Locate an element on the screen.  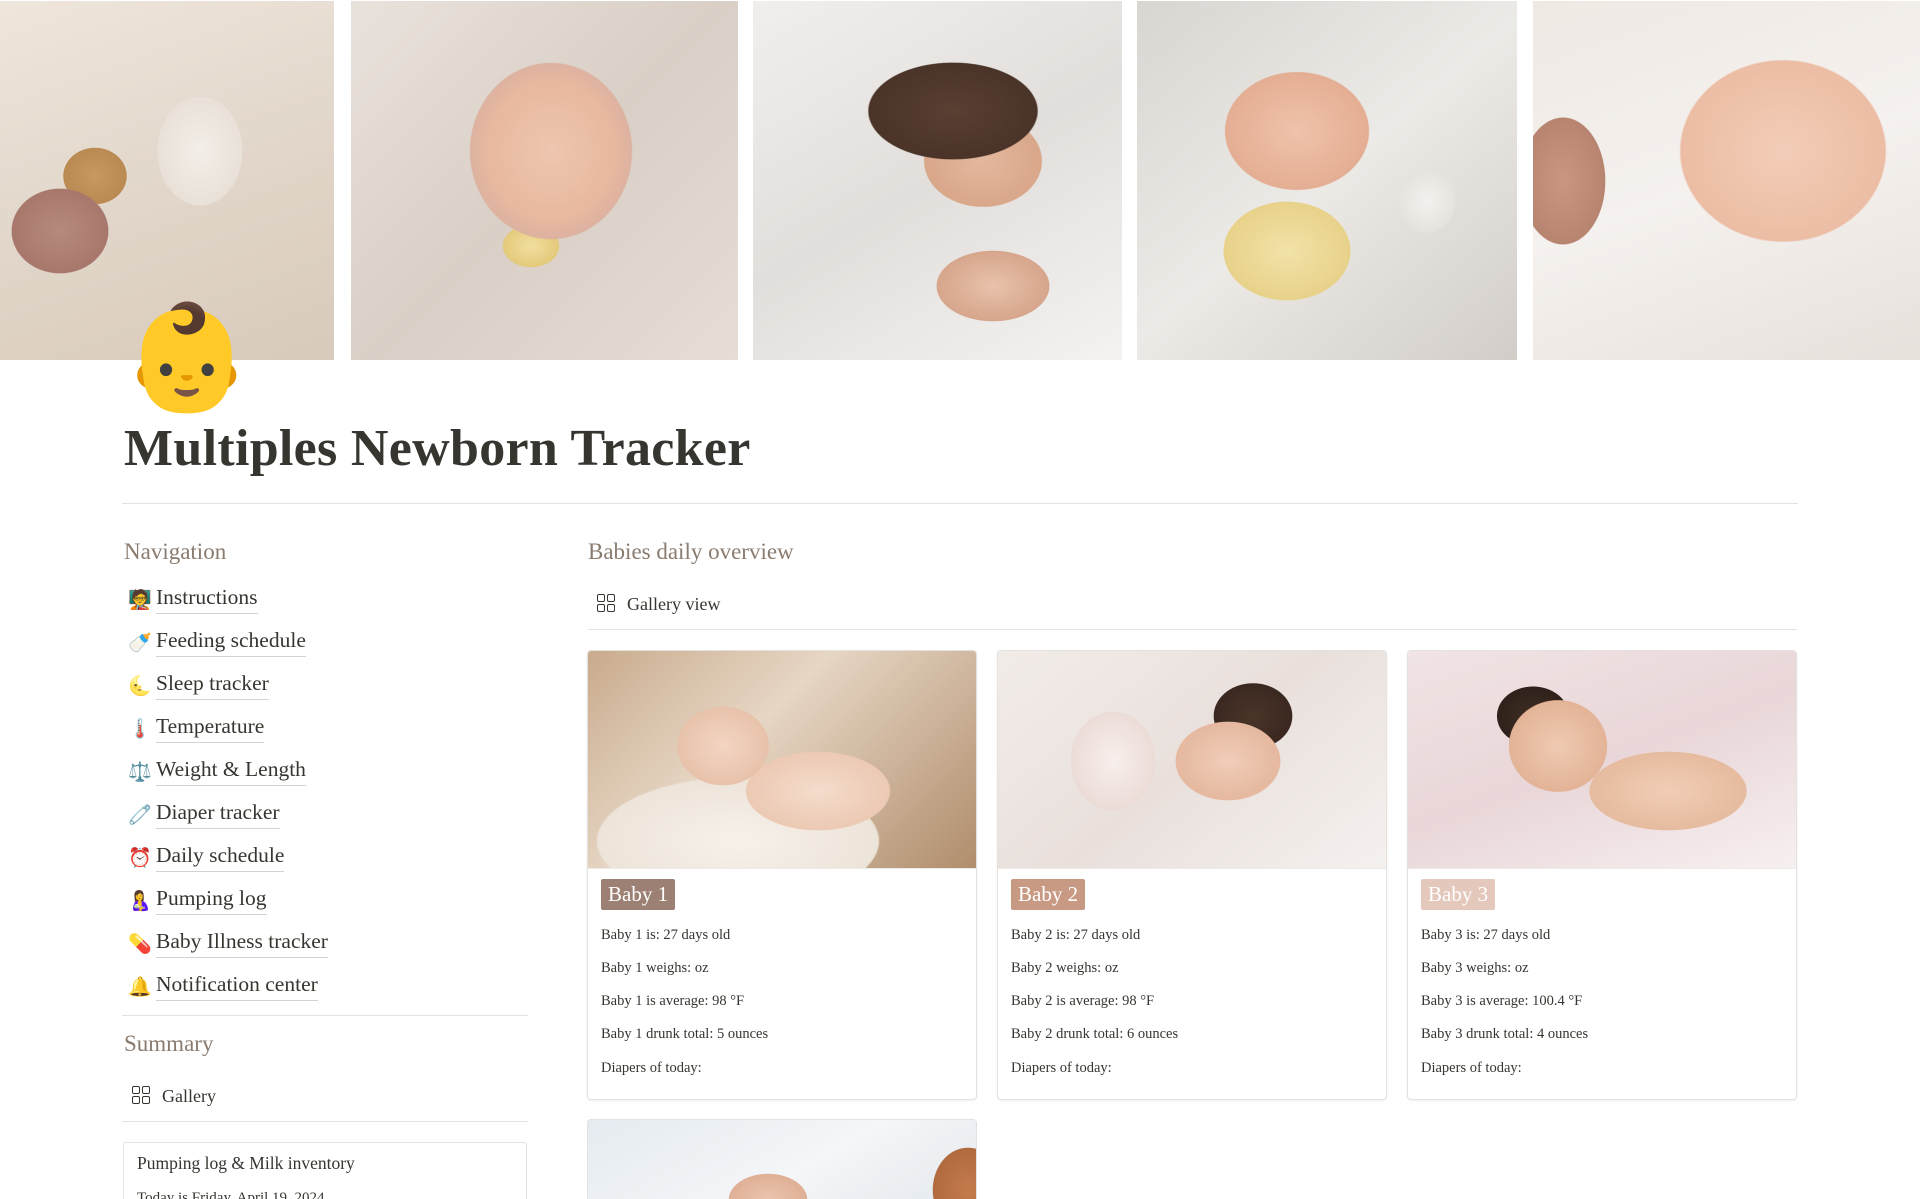
baby-temperature: Baby 1 is average: 98 °F is located at coordinates (673, 1001).